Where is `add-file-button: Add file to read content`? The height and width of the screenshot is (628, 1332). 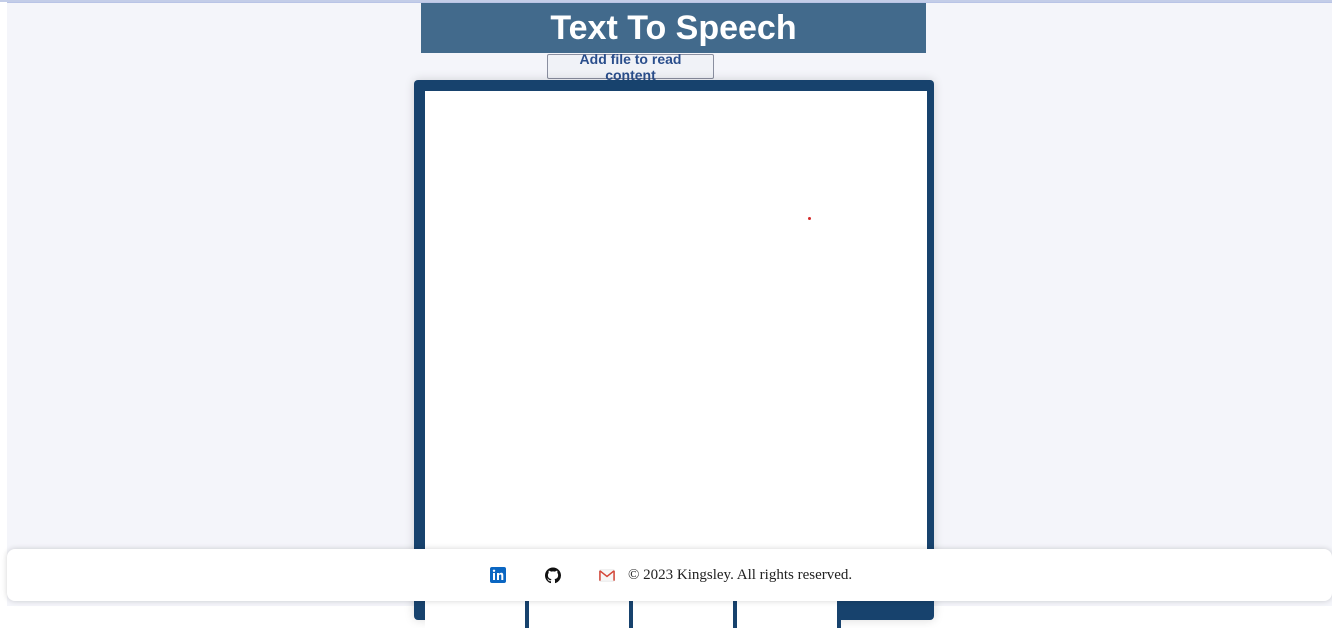
add-file-button: Add file to read content is located at coordinates (630, 67).